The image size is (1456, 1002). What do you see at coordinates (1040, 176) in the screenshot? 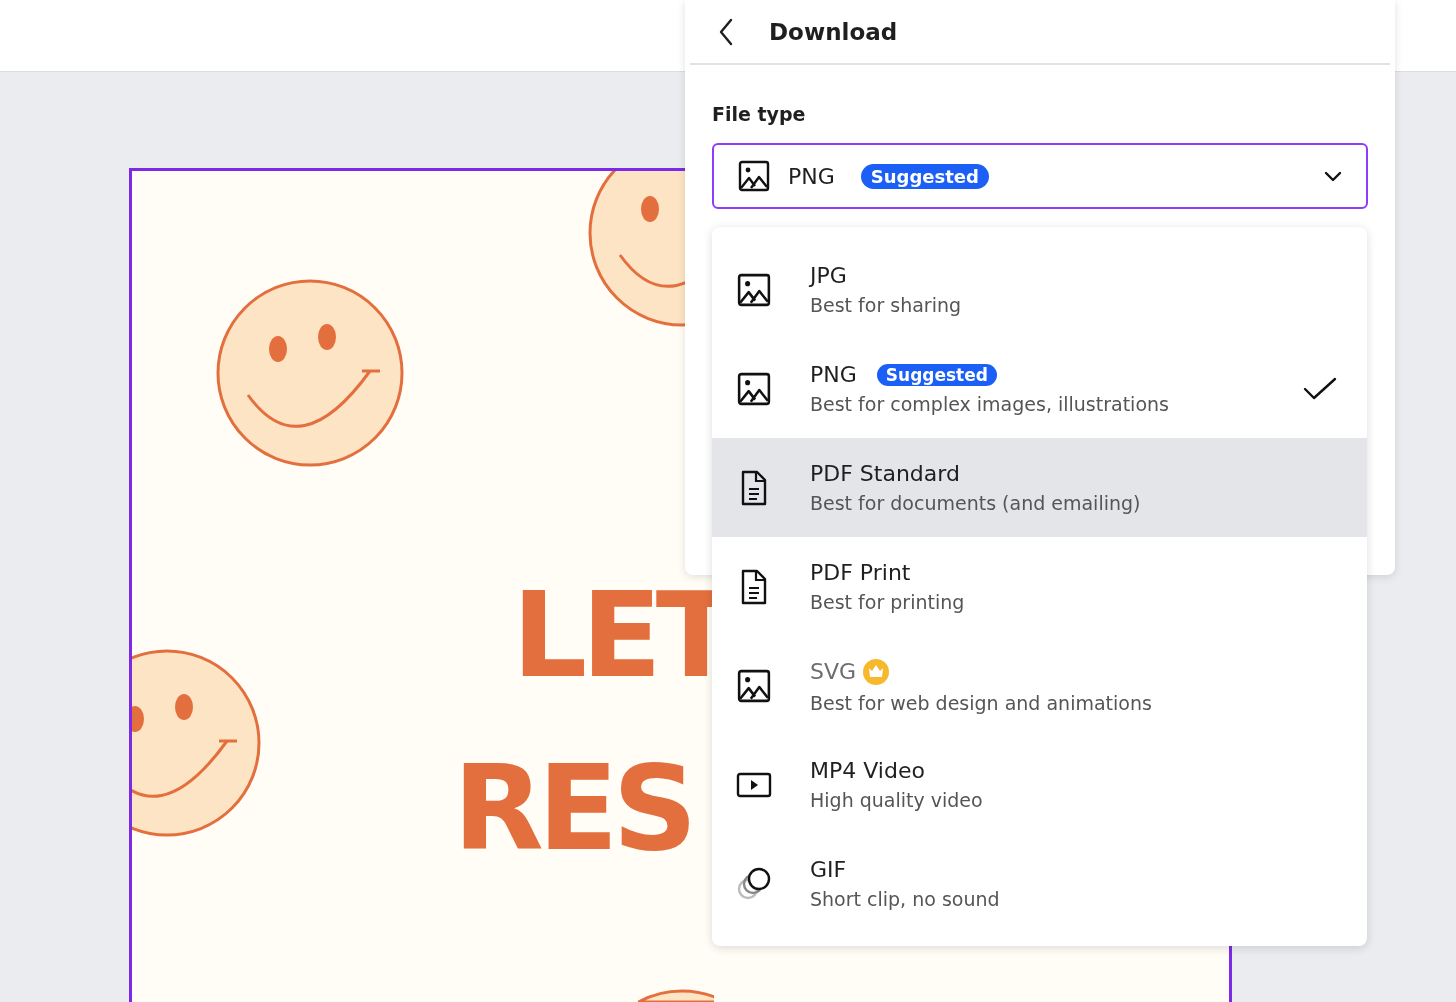
I see `file-type-dropdown: PNG Suggested` at bounding box center [1040, 176].